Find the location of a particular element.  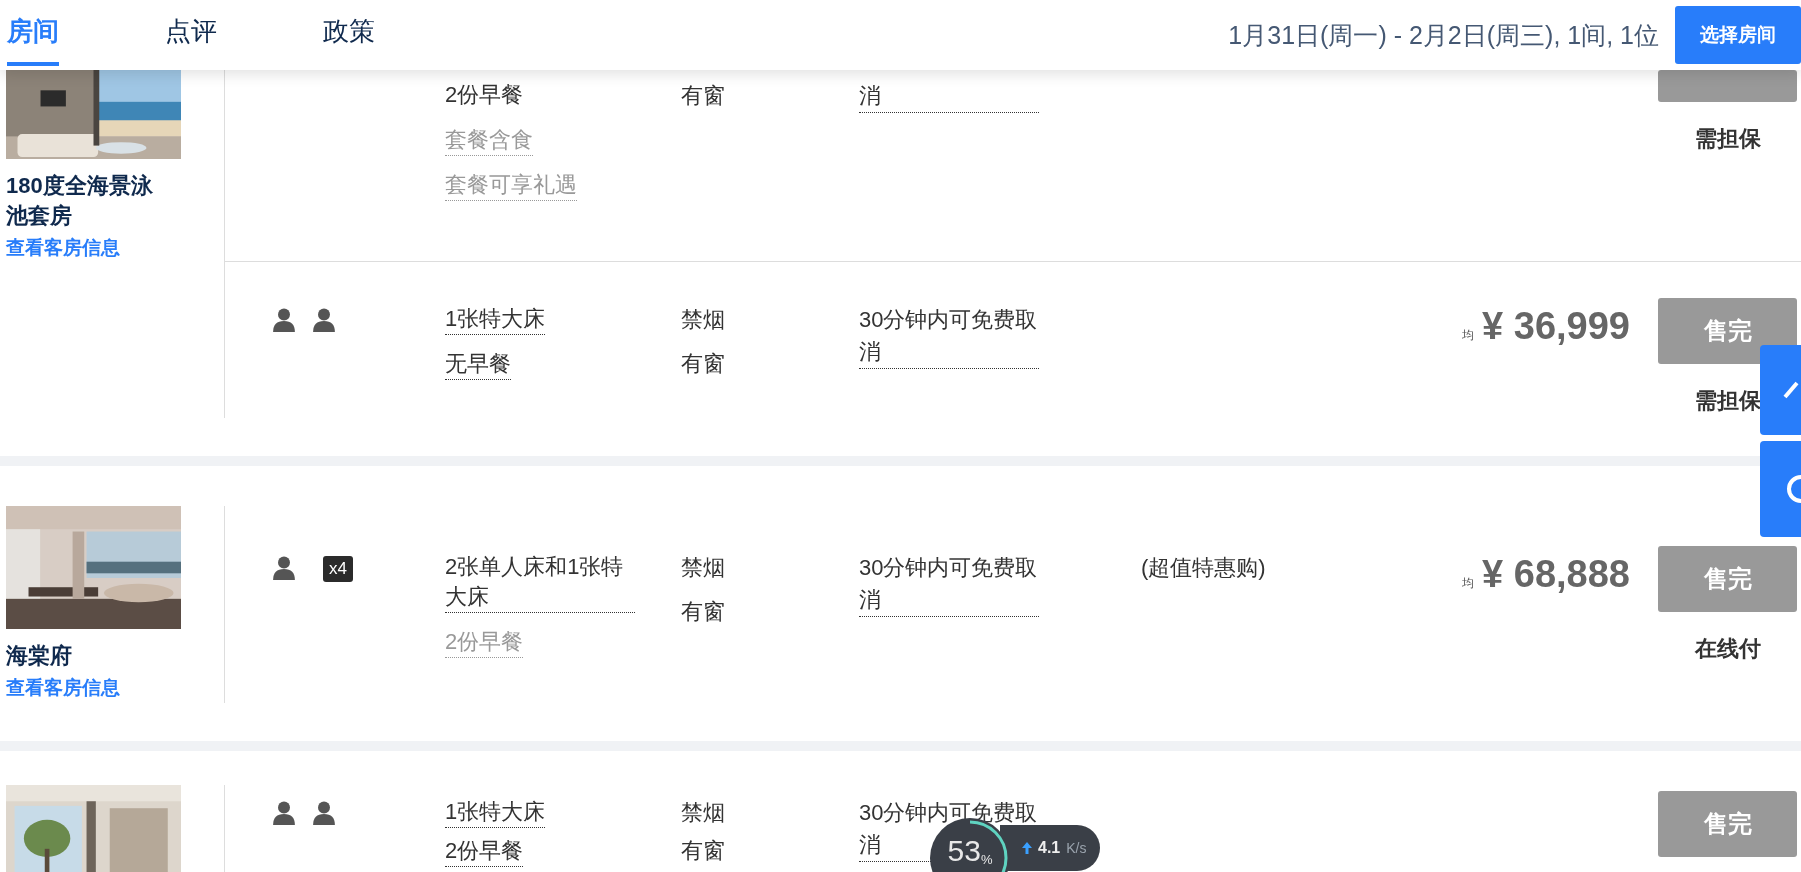

upload-speed: 4.1 is located at coordinates (1049, 848).